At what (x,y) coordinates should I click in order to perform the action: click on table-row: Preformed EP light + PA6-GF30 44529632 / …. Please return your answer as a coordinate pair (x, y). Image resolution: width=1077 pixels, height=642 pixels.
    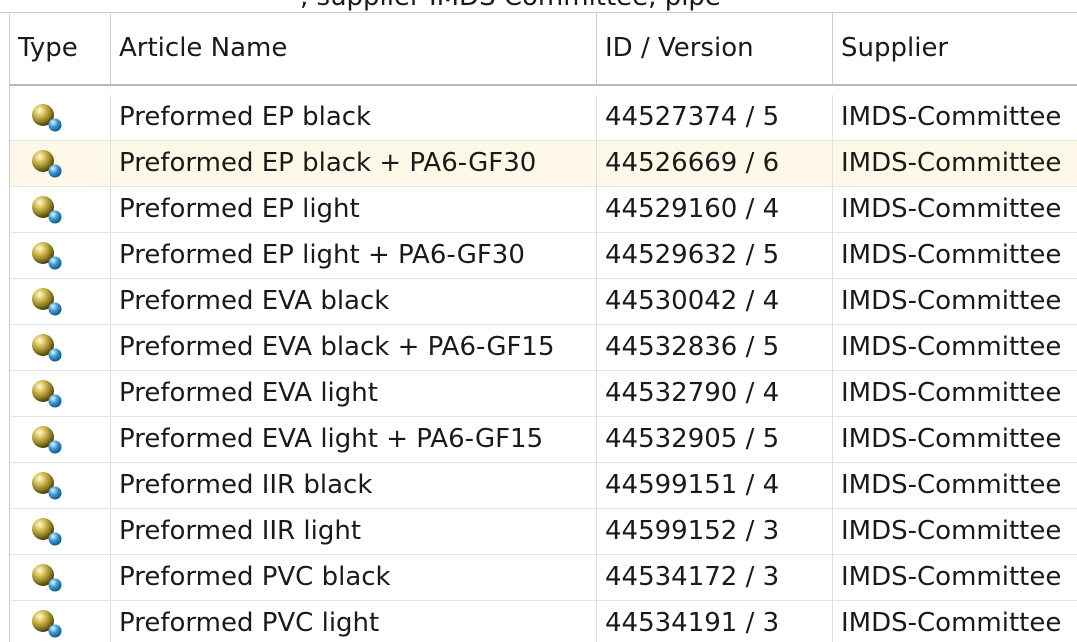
    Looking at the image, I should click on (543, 256).